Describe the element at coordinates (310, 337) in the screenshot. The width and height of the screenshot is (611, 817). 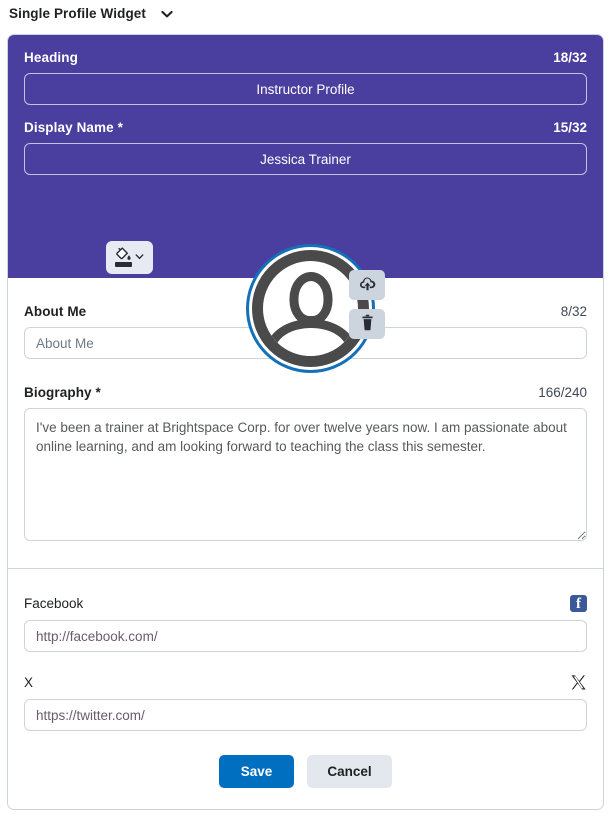
I see `avatar-body-shape` at that location.